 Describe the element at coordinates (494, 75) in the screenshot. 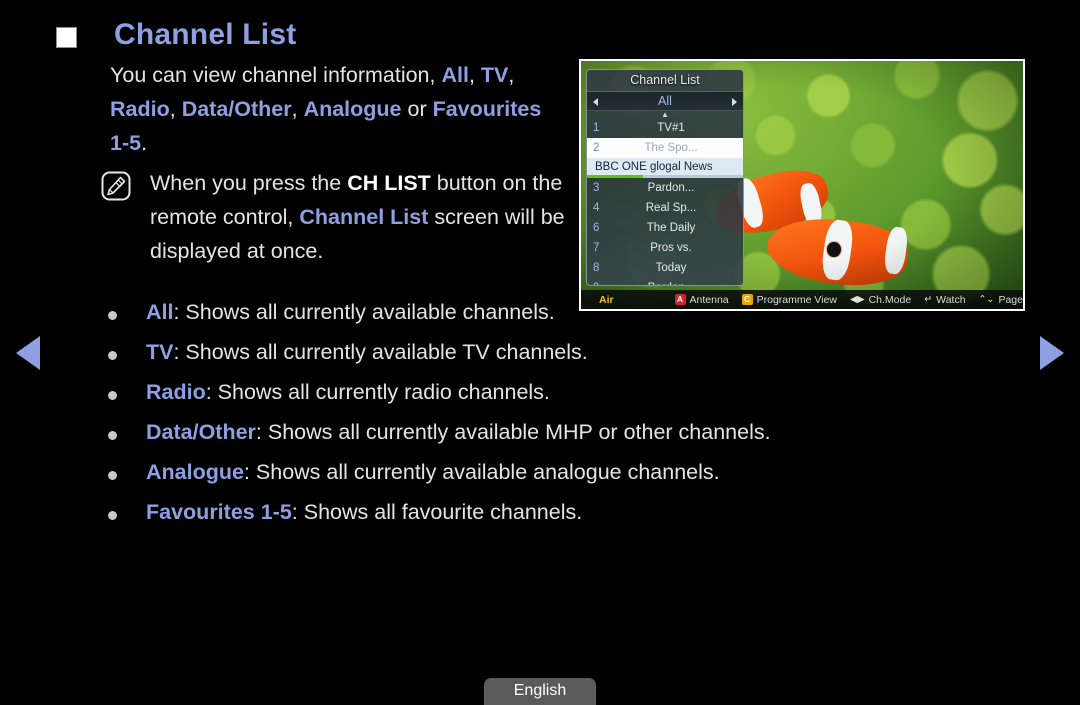

I see `keyword-tv: TV` at that location.